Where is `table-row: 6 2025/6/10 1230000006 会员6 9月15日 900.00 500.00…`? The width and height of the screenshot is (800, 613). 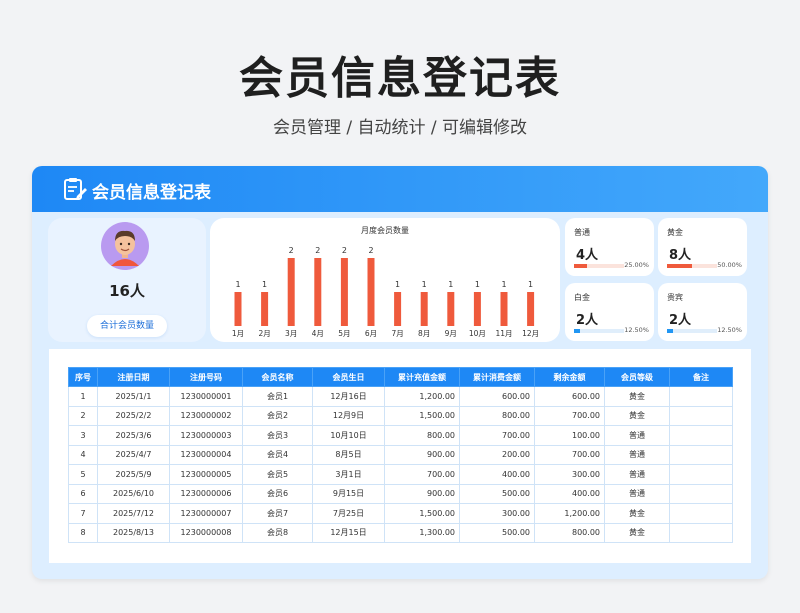
table-row: 6 2025/6/10 1230000006 会员6 9月15日 900.00 500.00… is located at coordinates (400, 493).